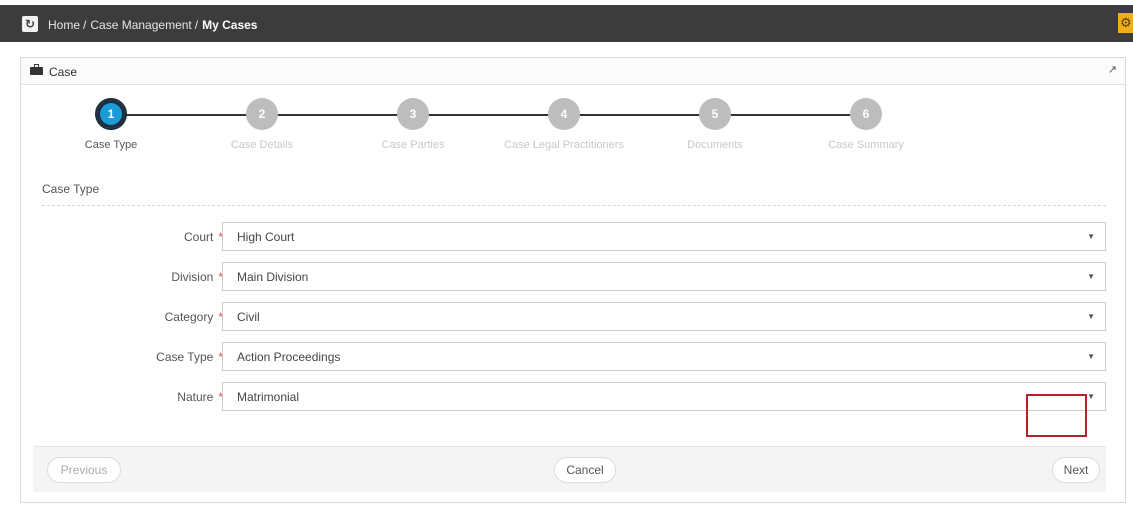 This screenshot has width=1133, height=506. I want to click on case-type-select: Action Proceedings ▼, so click(664, 356).